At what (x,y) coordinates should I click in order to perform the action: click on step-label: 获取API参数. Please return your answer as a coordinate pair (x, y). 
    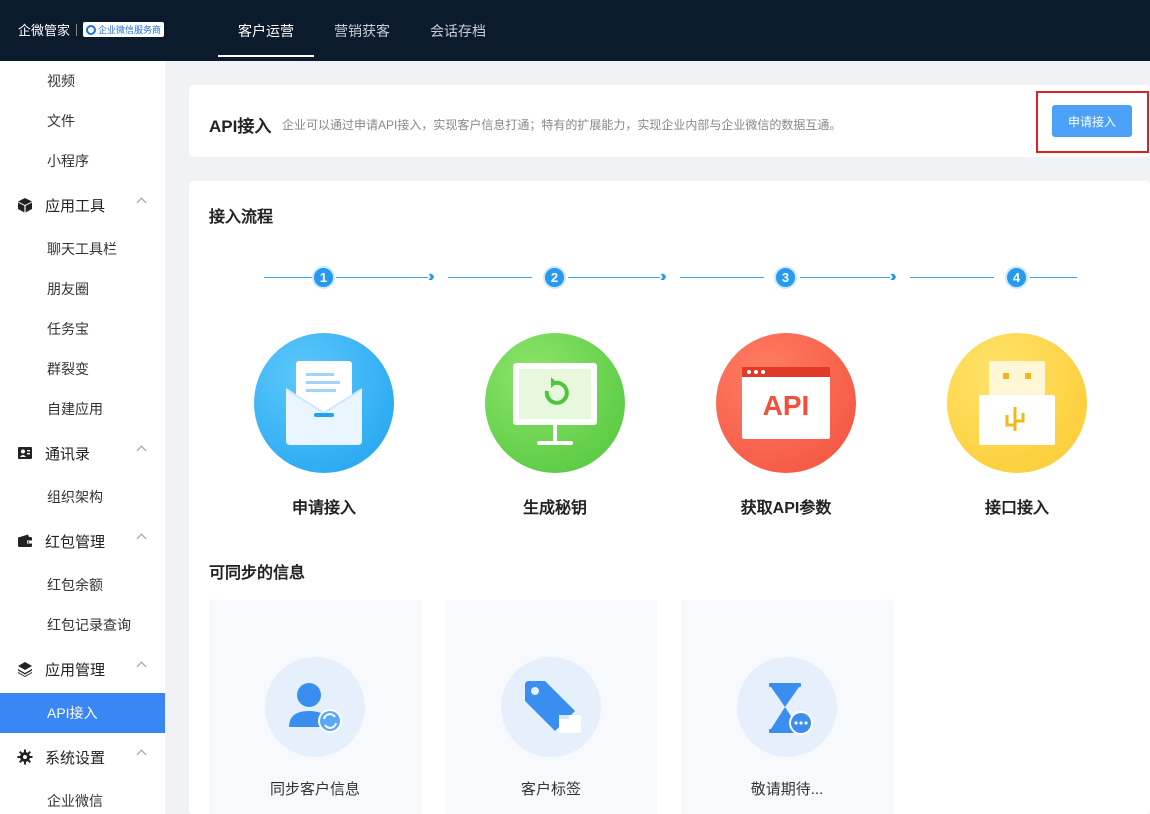
    Looking at the image, I should click on (786, 508).